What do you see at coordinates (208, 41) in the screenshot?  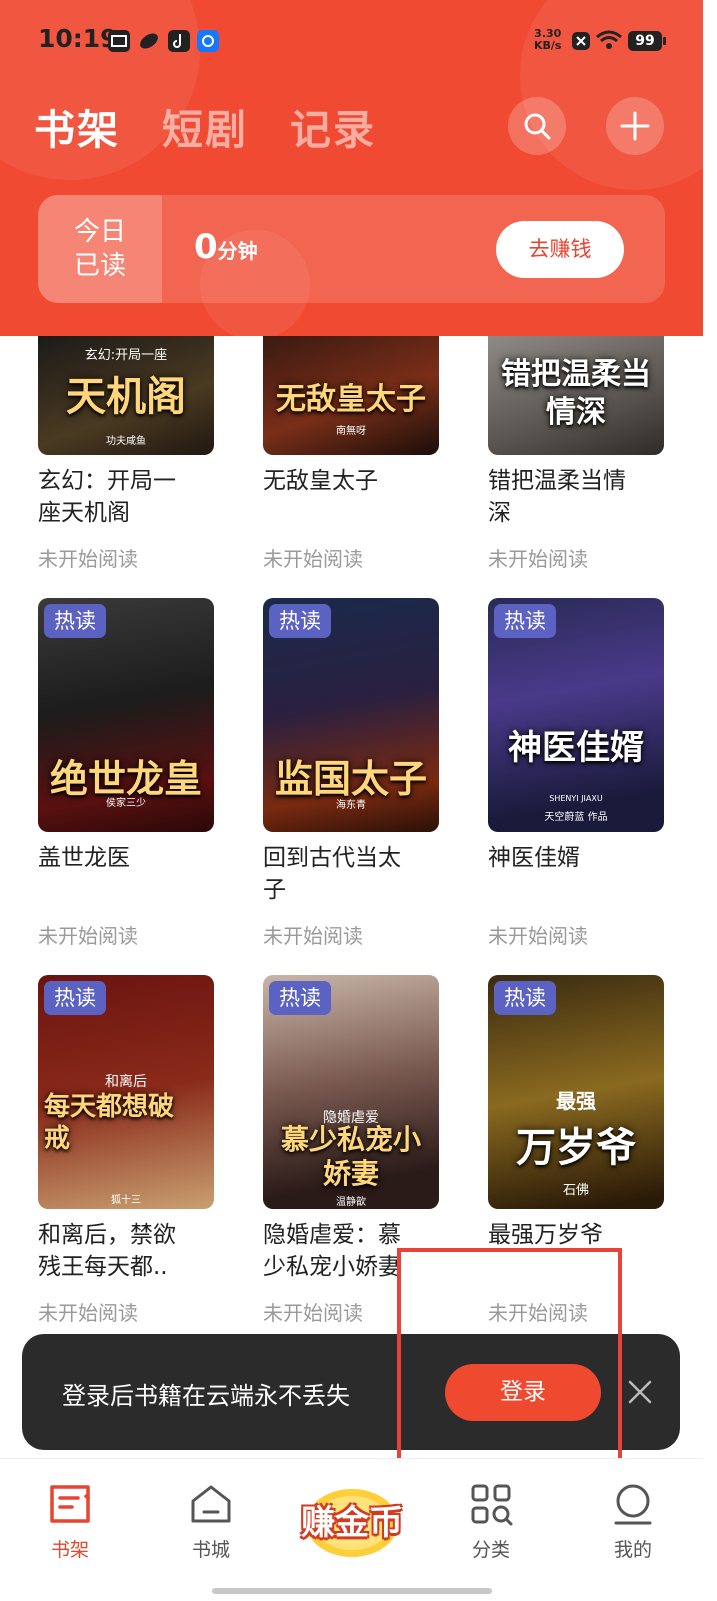 I see `app-notification-icon` at bounding box center [208, 41].